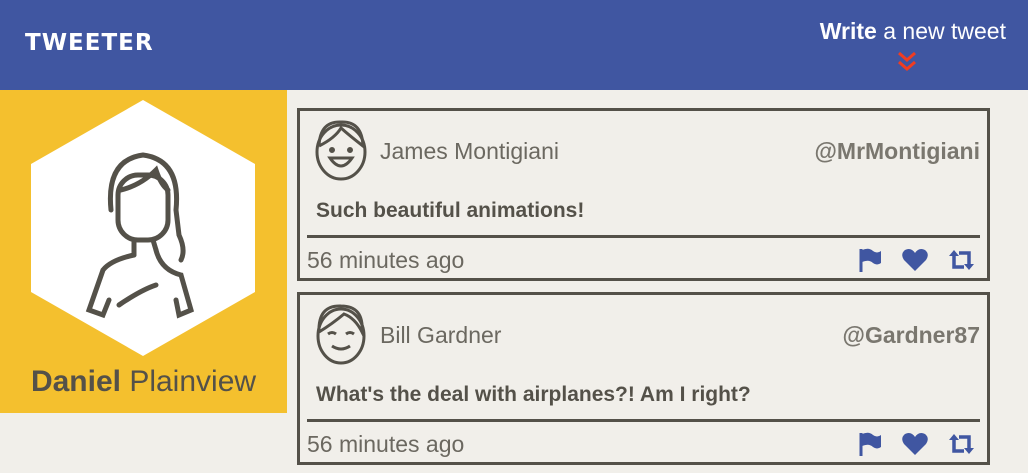 The width and height of the screenshot is (1028, 473). I want to click on first-name: Daniel, so click(75, 381).